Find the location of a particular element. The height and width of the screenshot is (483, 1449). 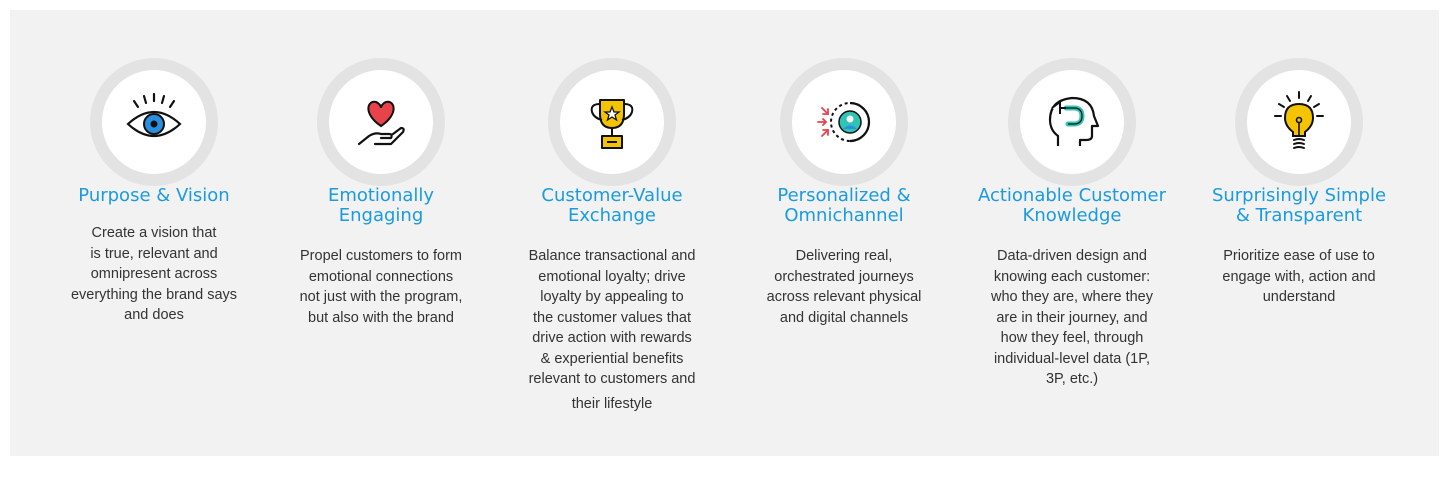

pillar-title: Actionable Customer Knowledge is located at coordinates (1072, 205).